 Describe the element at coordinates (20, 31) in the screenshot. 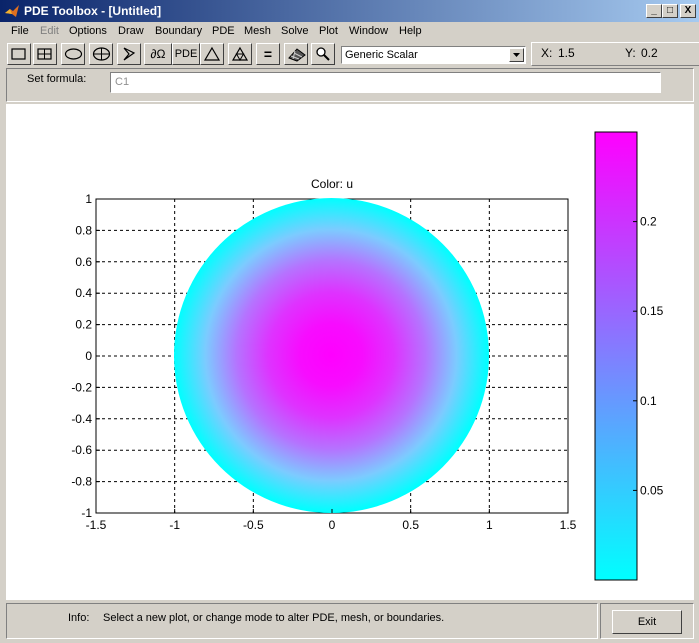

I see `menu-file: File` at that location.